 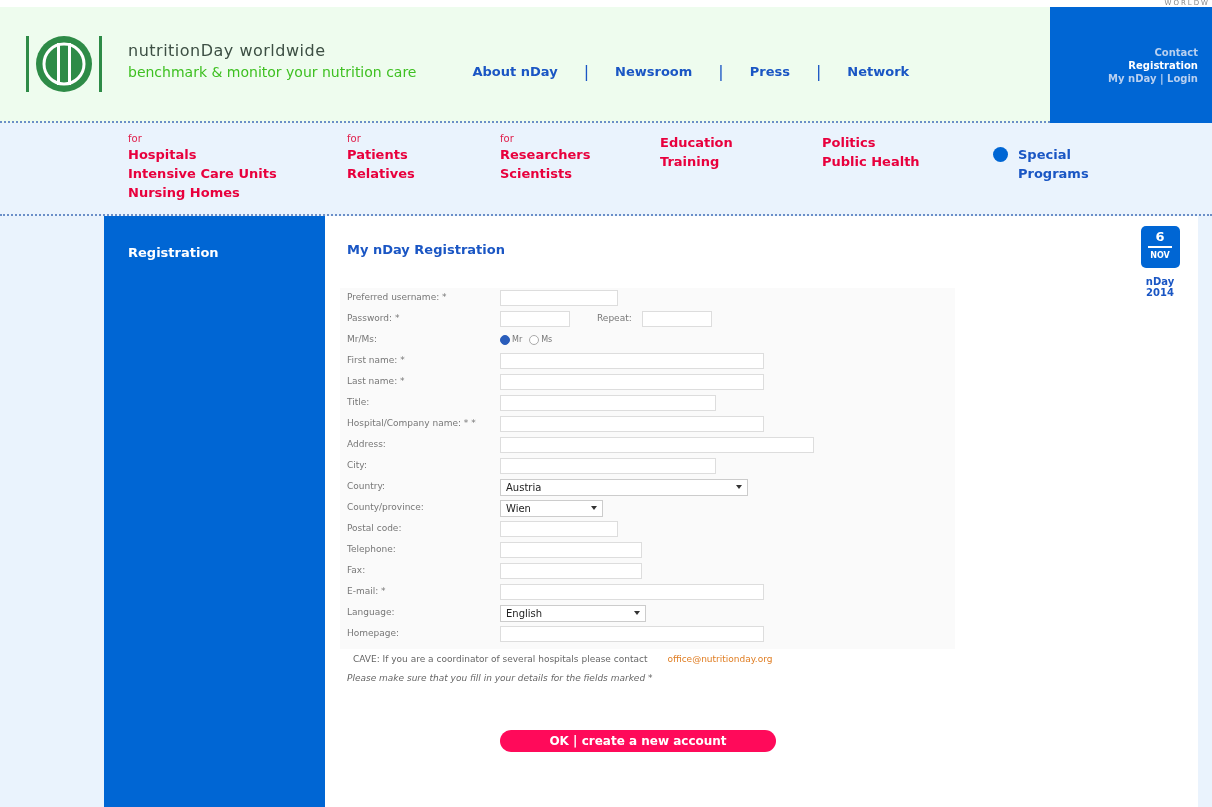 I want to click on dropdown: Austria, so click(x=624, y=487).